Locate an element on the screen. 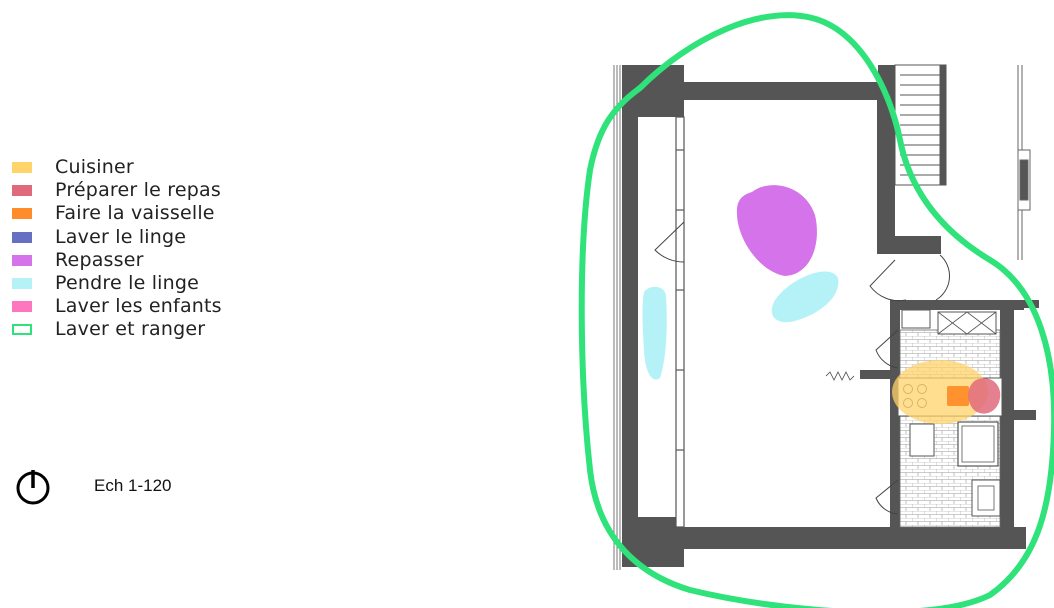 This screenshot has height=608, width=1054. legend-label: Pendre le linge is located at coordinates (127, 282).